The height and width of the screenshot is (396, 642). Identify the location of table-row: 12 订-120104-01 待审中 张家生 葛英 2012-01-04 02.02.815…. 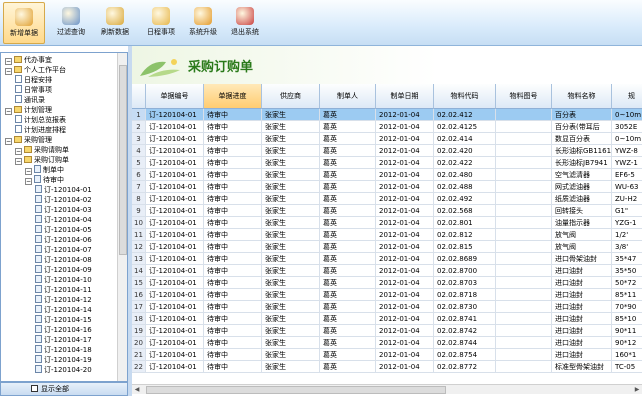
(387, 247).